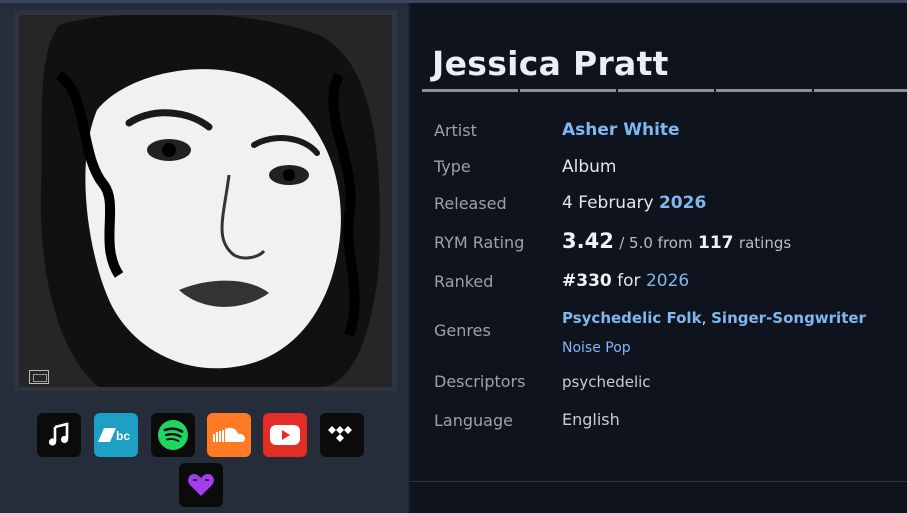 This screenshot has width=907, height=513. What do you see at coordinates (569, 281) in the screenshot?
I see `rank-hash: #` at bounding box center [569, 281].